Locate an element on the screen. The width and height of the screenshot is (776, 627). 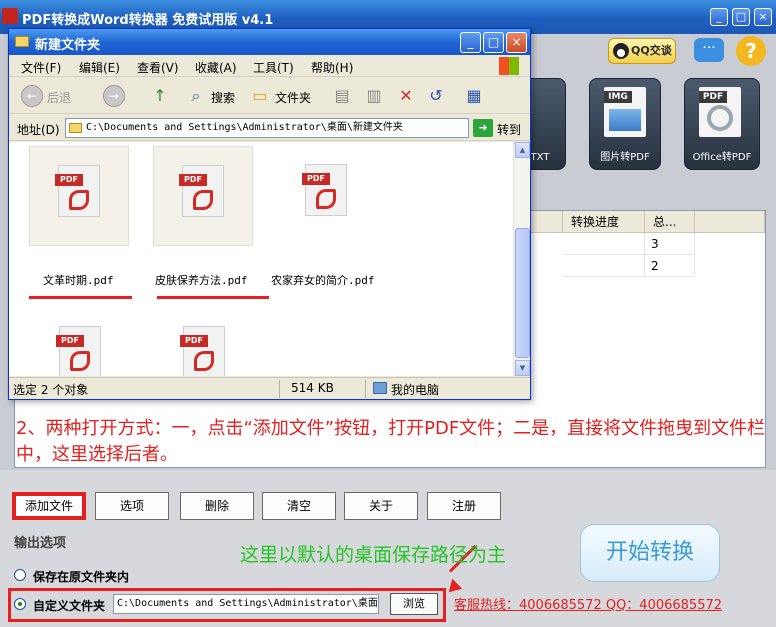
scroll-down-icon: ▼ is located at coordinates (522, 368).